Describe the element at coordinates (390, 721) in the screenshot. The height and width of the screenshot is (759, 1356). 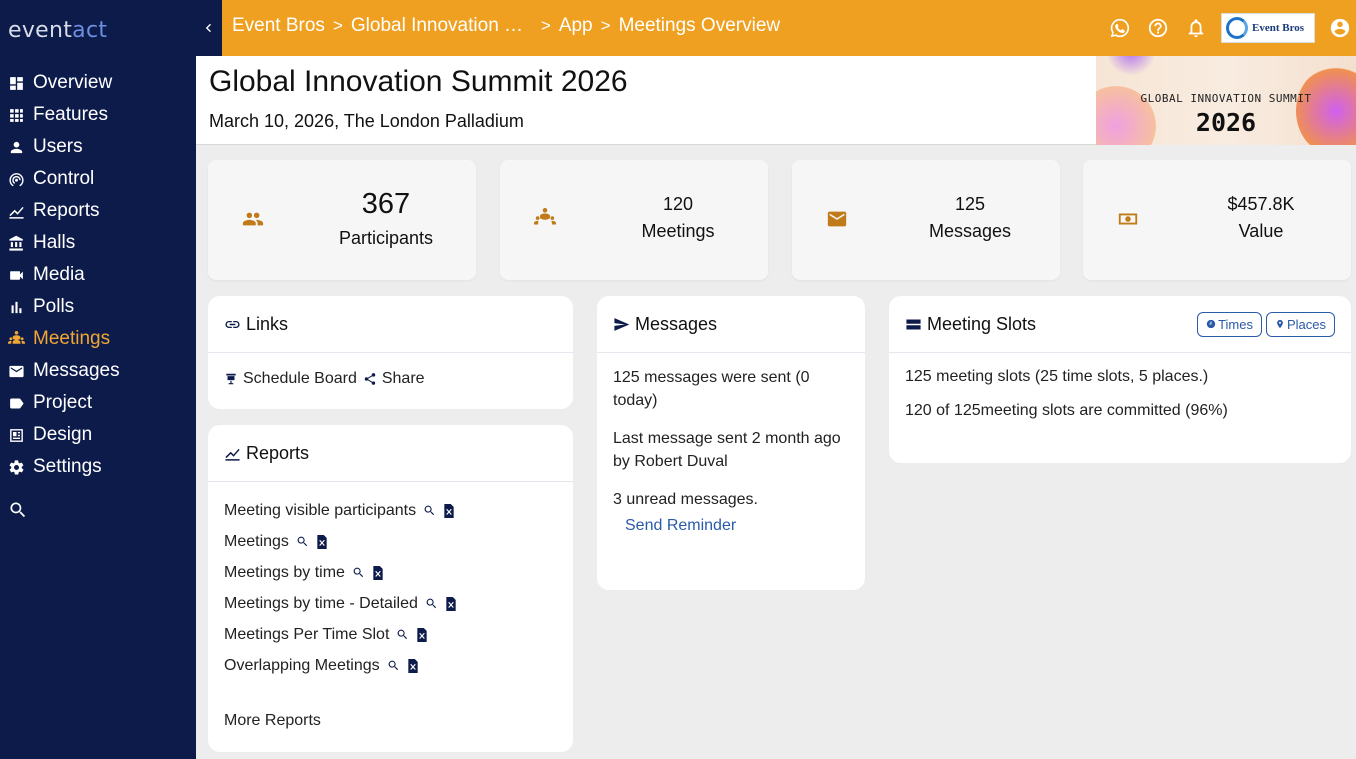
I see `more-reports-link: More Reports` at that location.